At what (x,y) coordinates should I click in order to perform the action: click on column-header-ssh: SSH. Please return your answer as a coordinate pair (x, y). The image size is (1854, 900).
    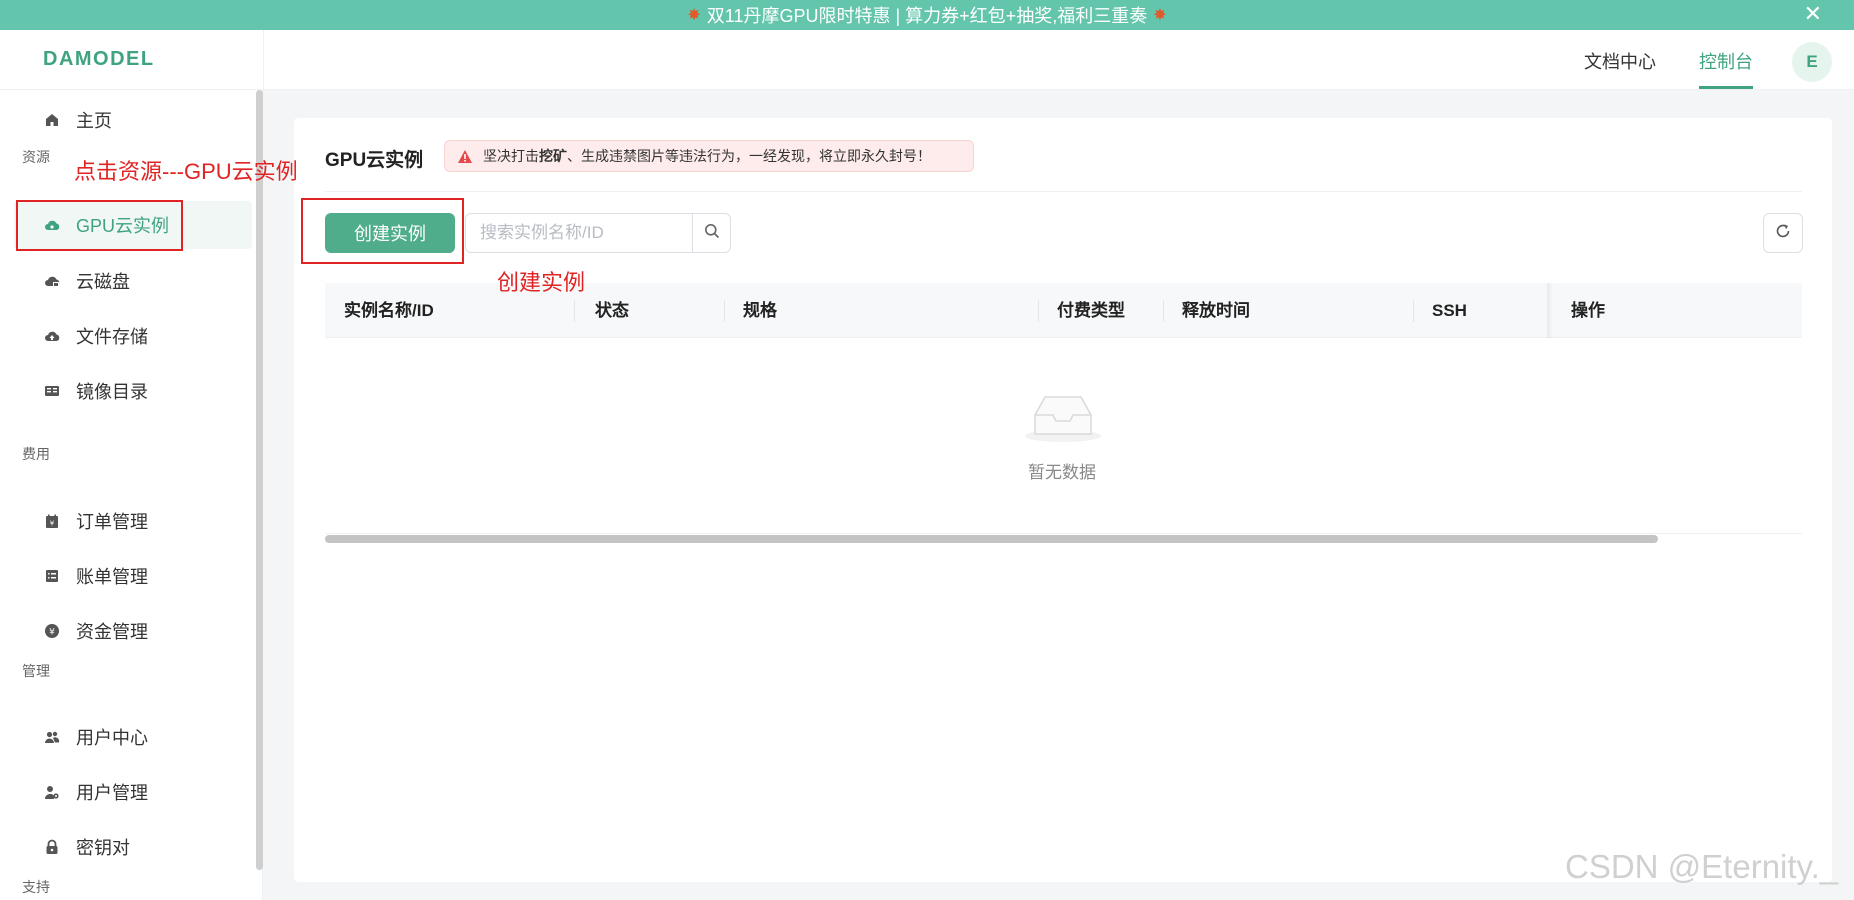
    Looking at the image, I should click on (1449, 310).